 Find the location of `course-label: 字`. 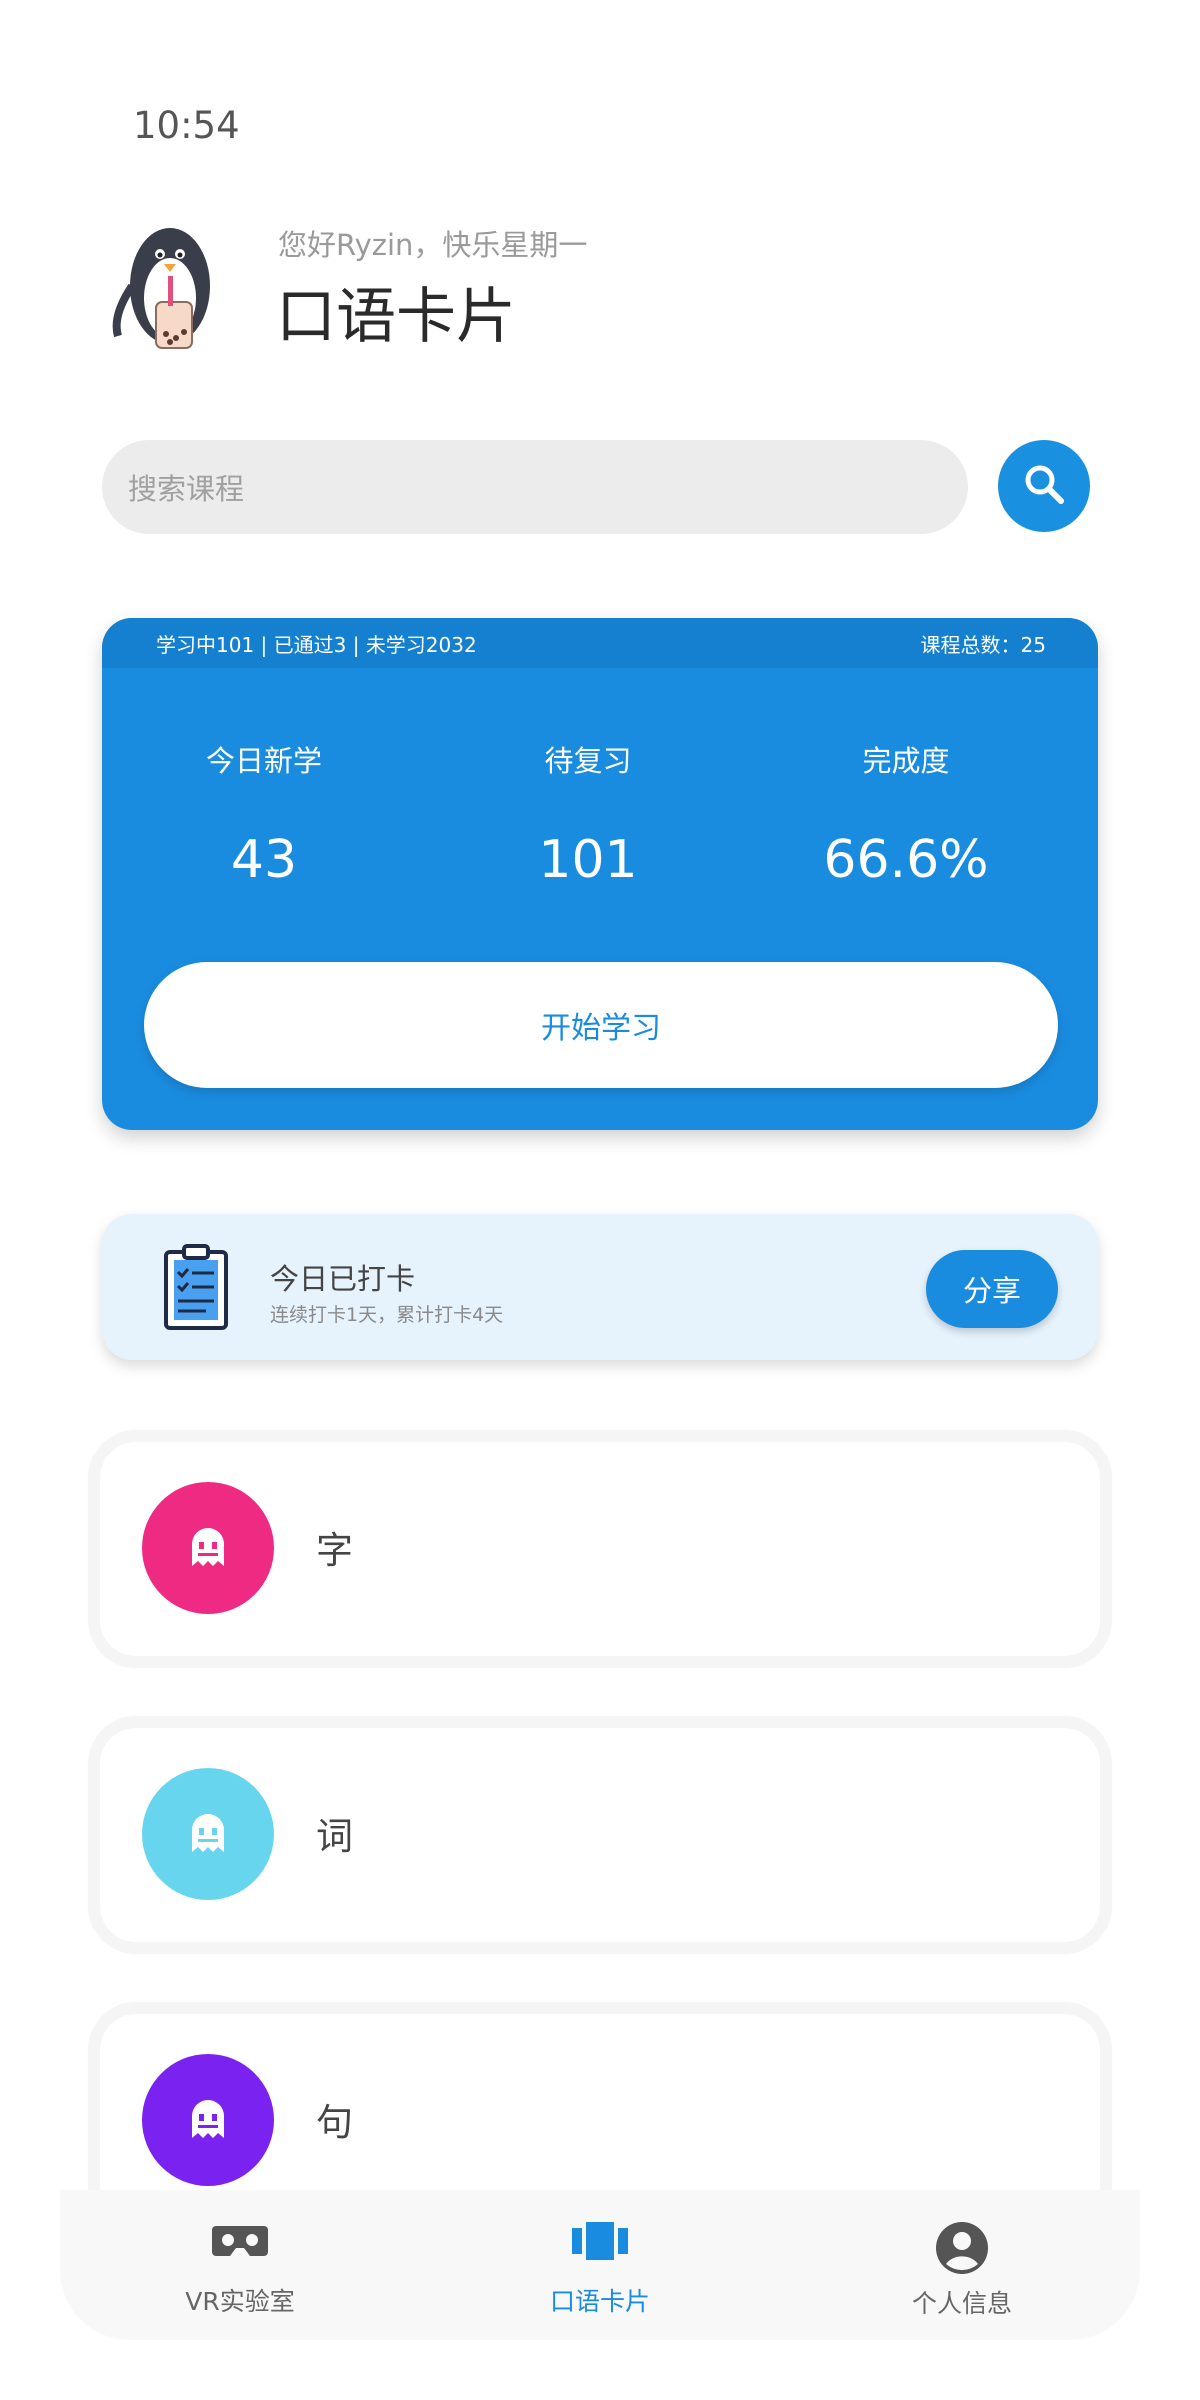

course-label: 字 is located at coordinates (334, 1550).